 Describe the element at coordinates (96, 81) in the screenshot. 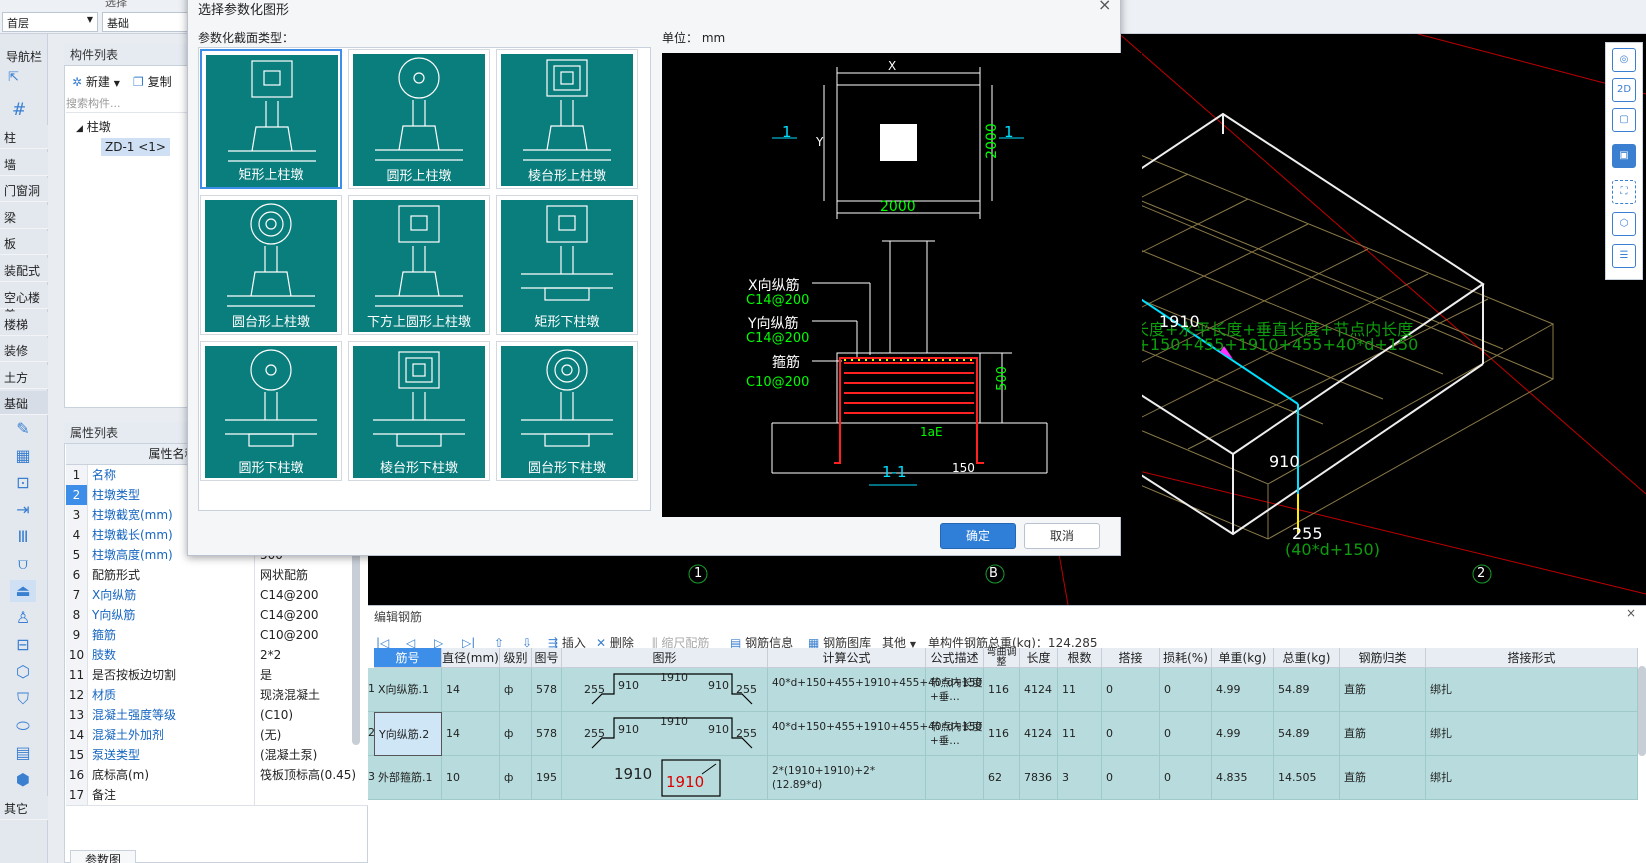

I see `new-component-button: ✲ 新建 ▼` at that location.